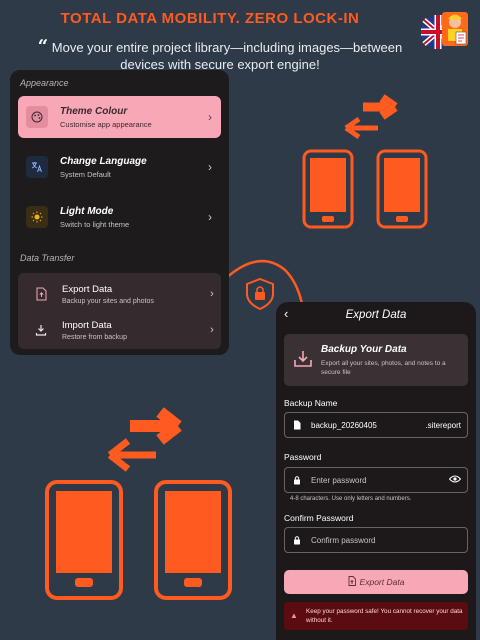  What do you see at coordinates (87, 289) in the screenshot?
I see `item-title: Export Data` at bounding box center [87, 289].